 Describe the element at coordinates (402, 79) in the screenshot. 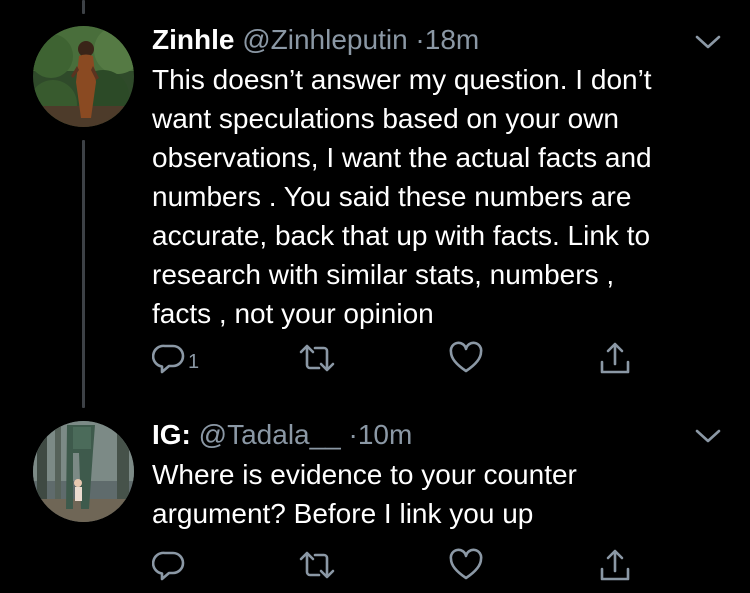

I see `tweet-text-line: This doesn’t answer my question. I don’t` at that location.